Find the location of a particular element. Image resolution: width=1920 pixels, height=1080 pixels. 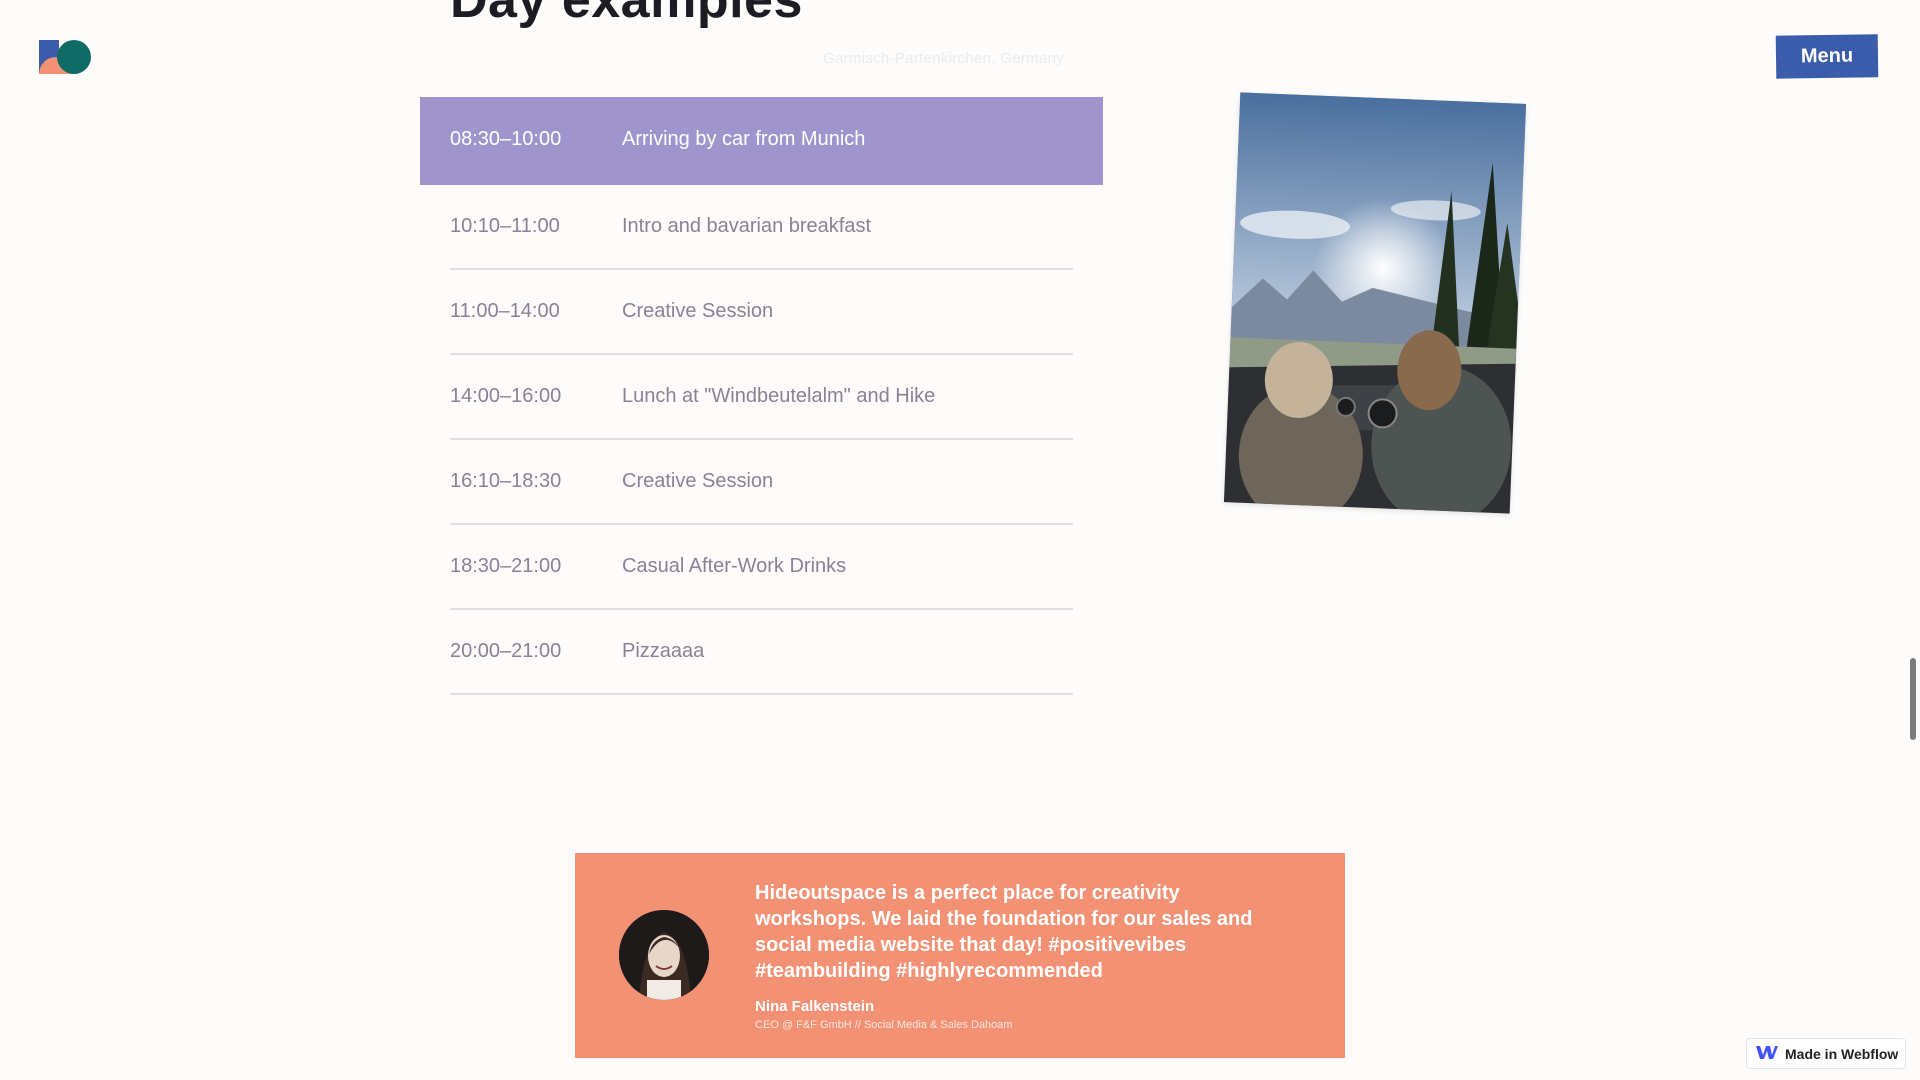

testimonial-author: Nina Falkenstein is located at coordinates (815, 1006).